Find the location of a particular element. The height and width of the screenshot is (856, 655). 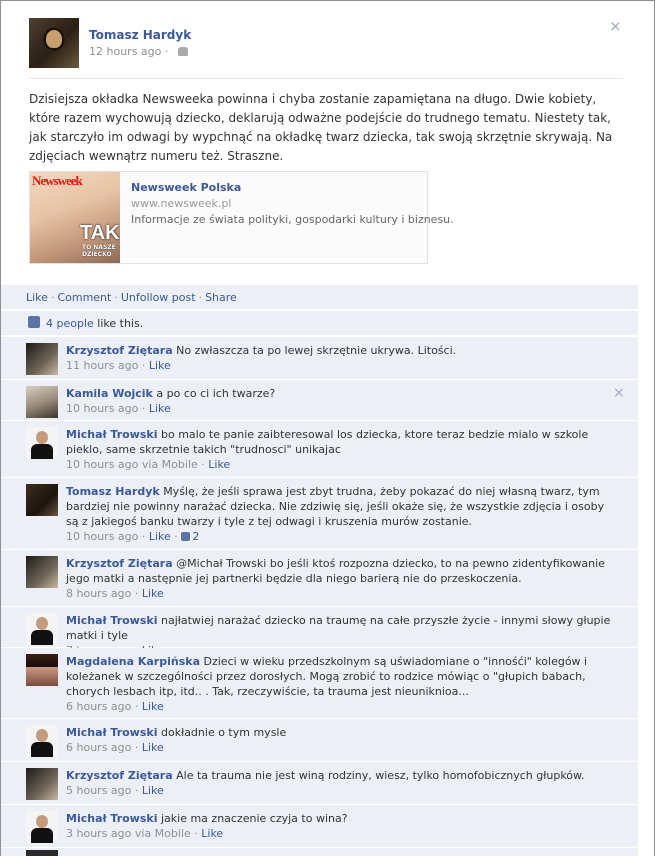

thumbnail-subline: TO NASZE DZIECKO is located at coordinates (99, 251).